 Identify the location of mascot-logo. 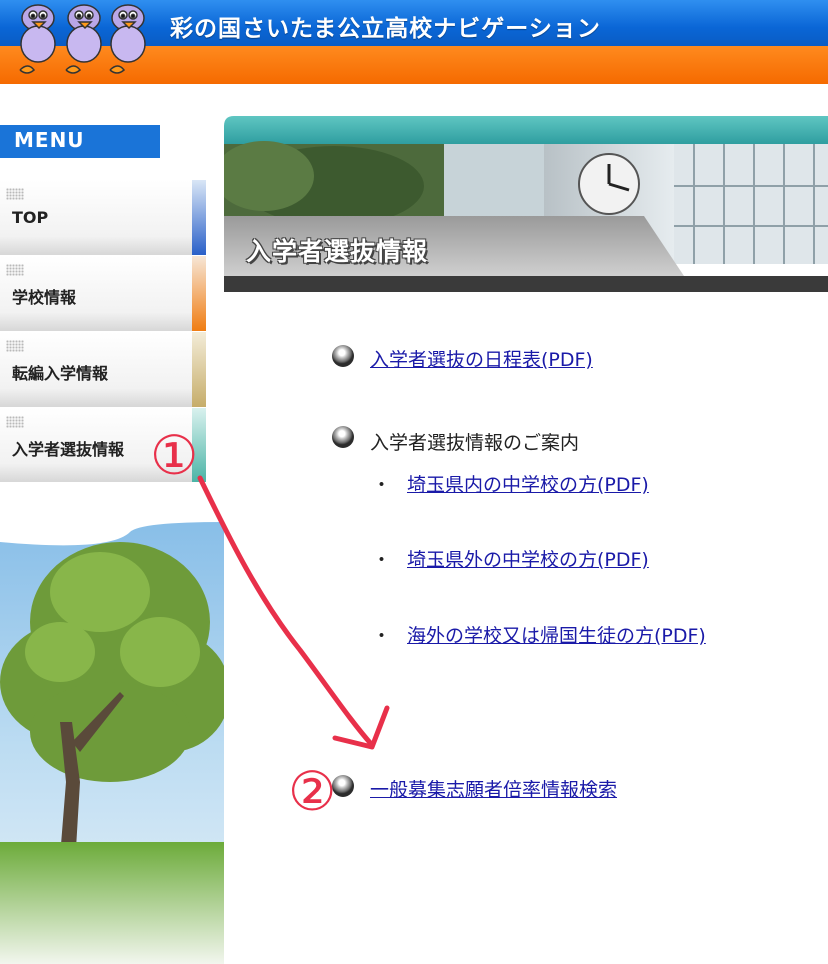
(82, 42).